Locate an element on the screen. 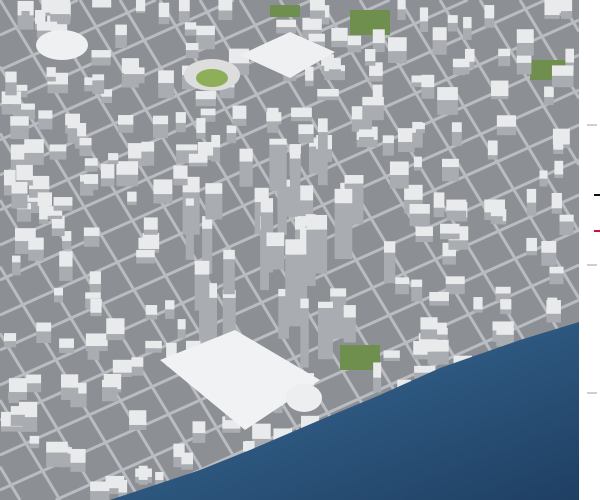 This screenshot has height=500, width=600. slide-marker-3-accent is located at coordinates (597, 231).